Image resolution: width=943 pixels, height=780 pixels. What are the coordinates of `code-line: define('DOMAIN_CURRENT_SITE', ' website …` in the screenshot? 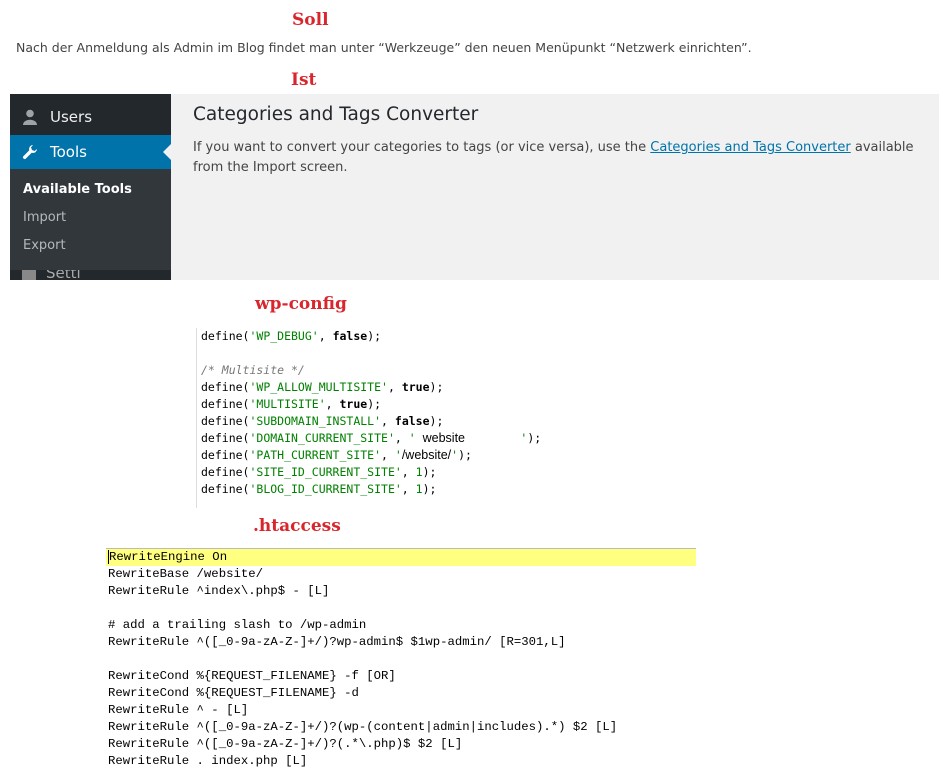 It's located at (371, 438).